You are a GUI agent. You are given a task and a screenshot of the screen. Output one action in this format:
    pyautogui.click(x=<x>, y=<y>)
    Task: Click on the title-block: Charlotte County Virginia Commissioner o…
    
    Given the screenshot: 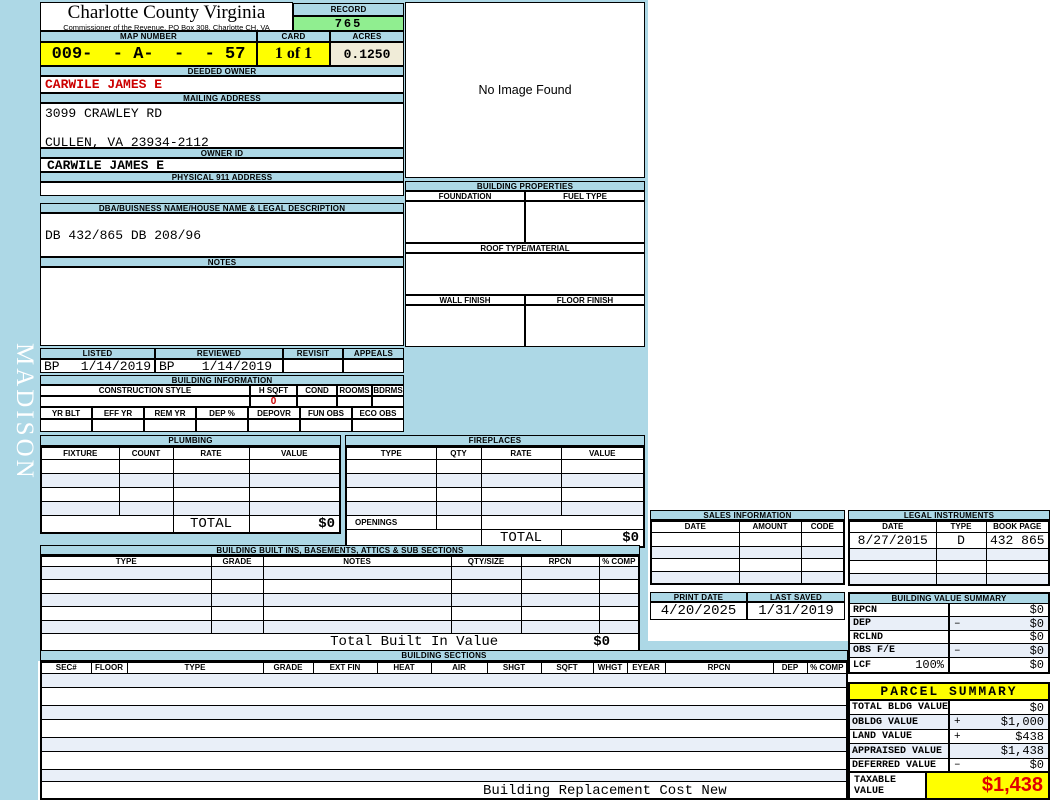 What is the action you would take?
    pyautogui.click(x=166, y=16)
    